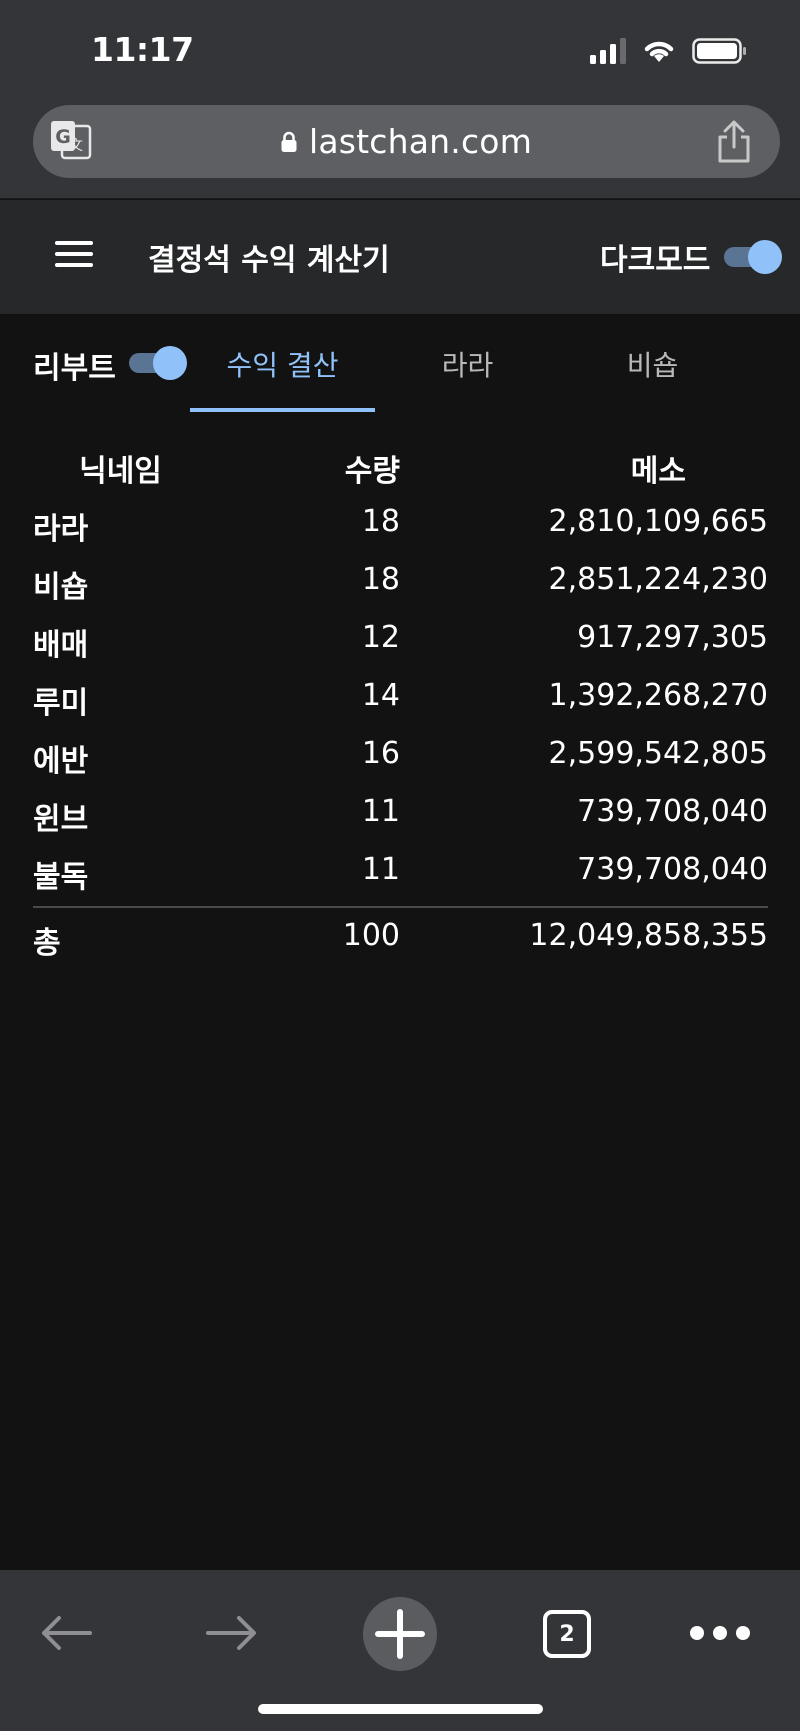  What do you see at coordinates (142, 49) in the screenshot?
I see `status-time: 11:17` at bounding box center [142, 49].